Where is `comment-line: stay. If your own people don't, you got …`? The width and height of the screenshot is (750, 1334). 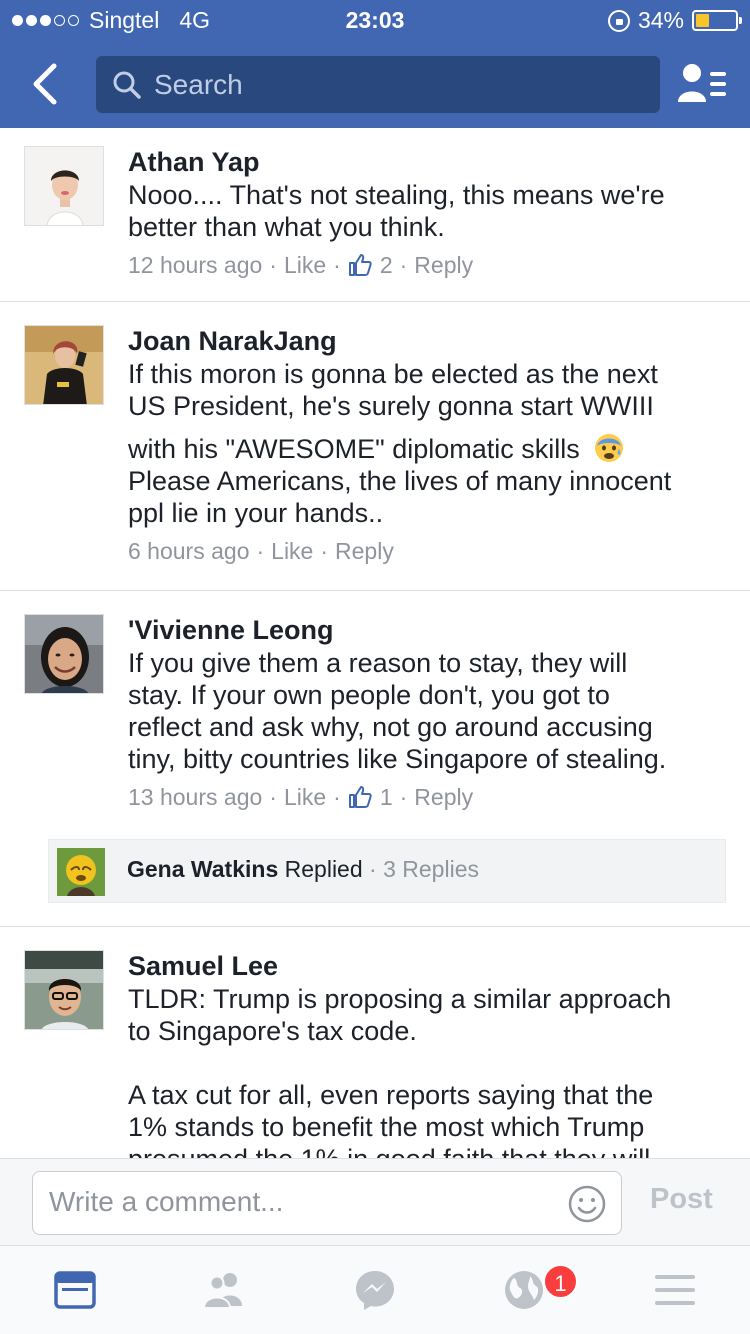
comment-line: stay. If your own people don't, you got … is located at coordinates (369, 695).